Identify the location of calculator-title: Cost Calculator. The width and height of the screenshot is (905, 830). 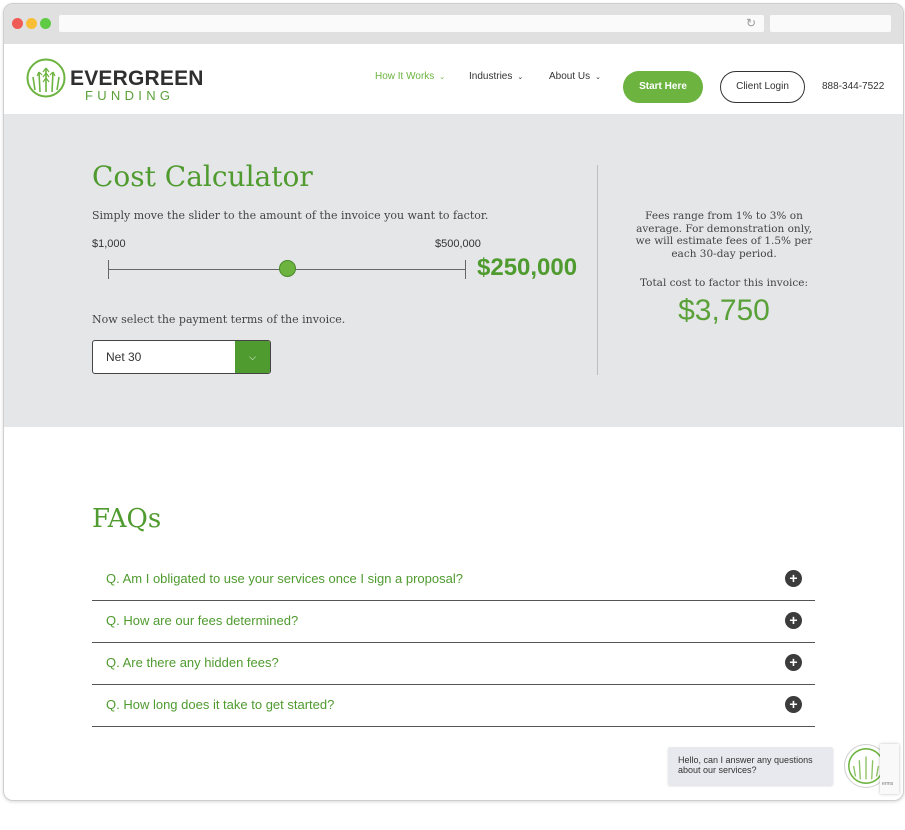
(202, 176).